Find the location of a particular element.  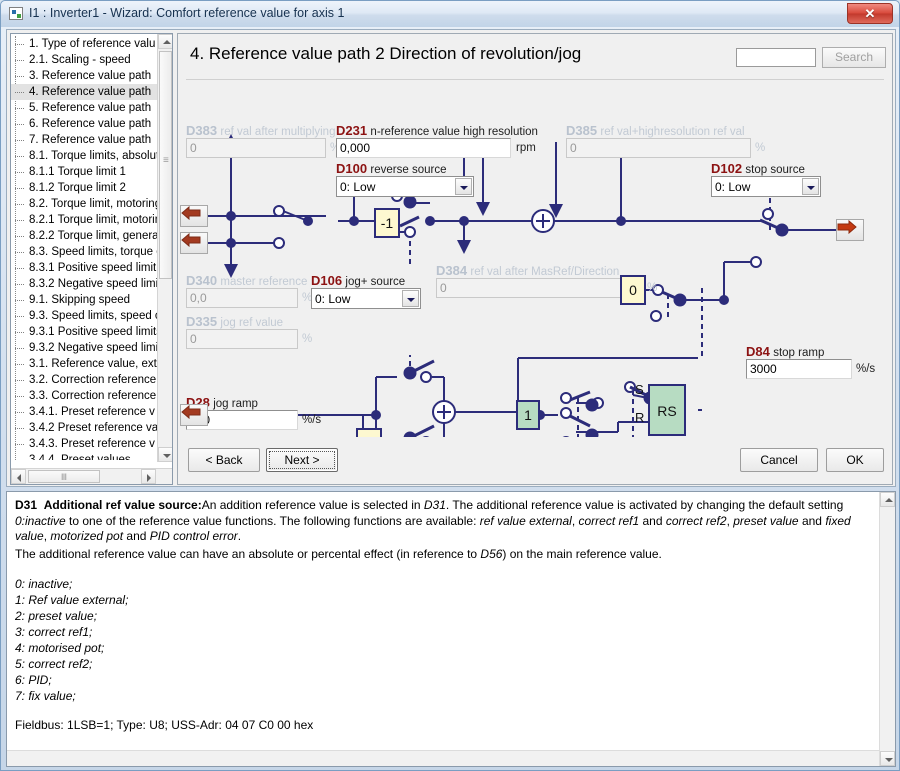

tree-item-21: 3.2. Correction reference is located at coordinates (84, 380).